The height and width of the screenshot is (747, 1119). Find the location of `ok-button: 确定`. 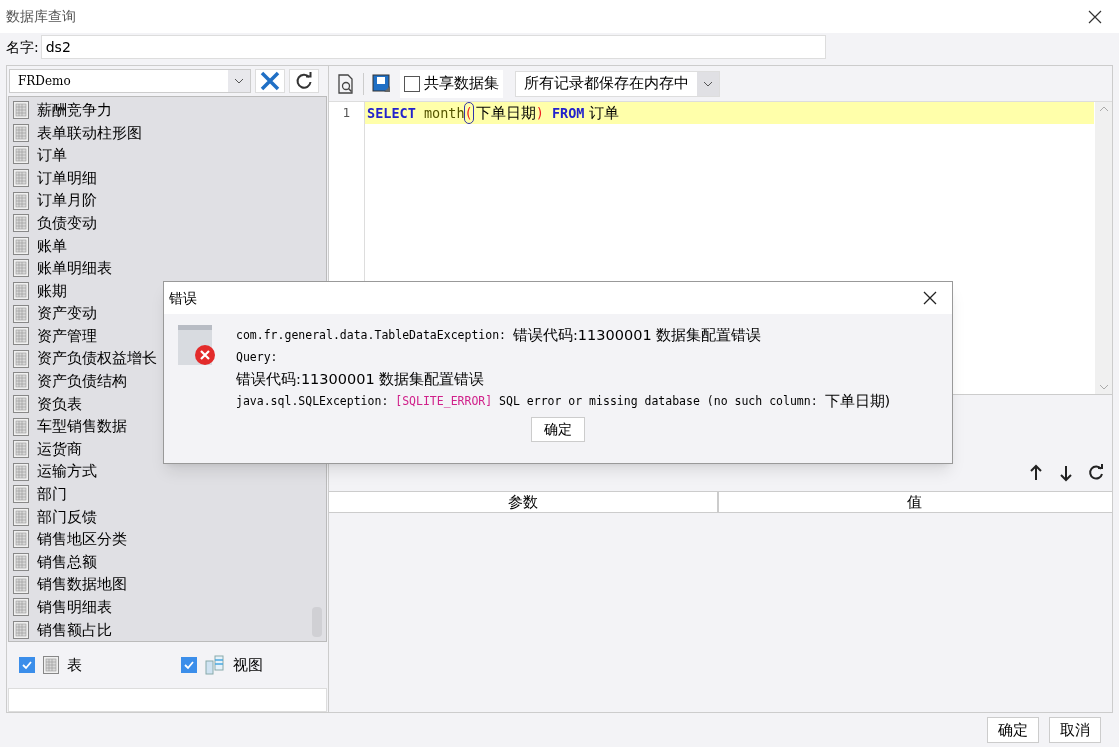

ok-button: 确定 is located at coordinates (558, 429).